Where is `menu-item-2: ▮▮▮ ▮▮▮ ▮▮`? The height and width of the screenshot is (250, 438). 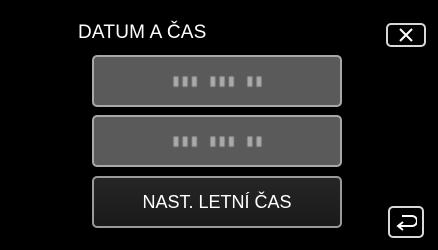 menu-item-2: ▮▮▮ ▮▮▮ ▮▮ is located at coordinates (217, 141).